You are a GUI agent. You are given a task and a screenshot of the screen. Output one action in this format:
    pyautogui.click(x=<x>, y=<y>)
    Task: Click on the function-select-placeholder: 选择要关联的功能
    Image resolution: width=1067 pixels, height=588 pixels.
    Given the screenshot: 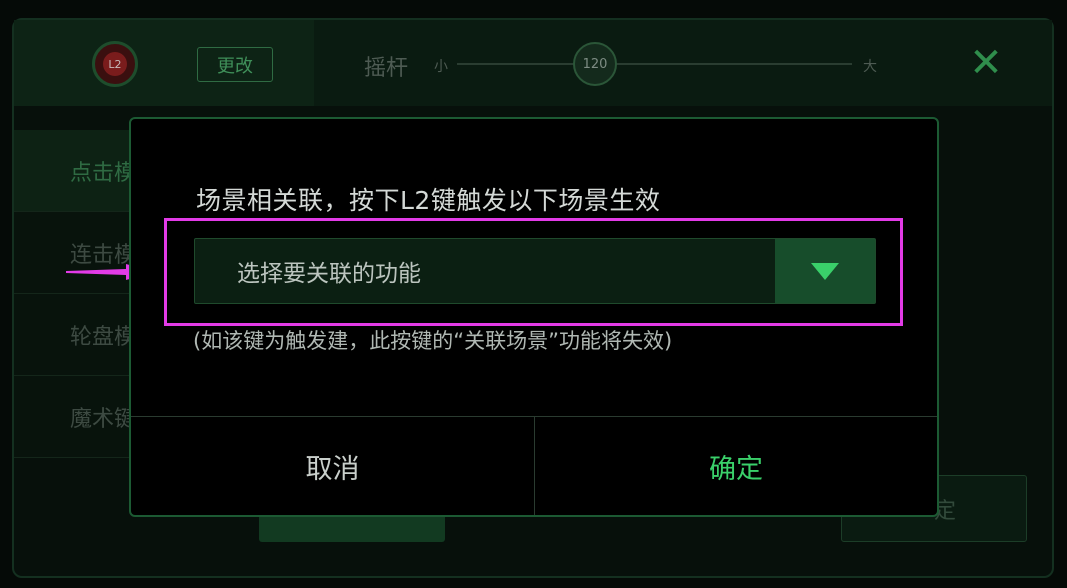 What is the action you would take?
    pyautogui.click(x=329, y=274)
    